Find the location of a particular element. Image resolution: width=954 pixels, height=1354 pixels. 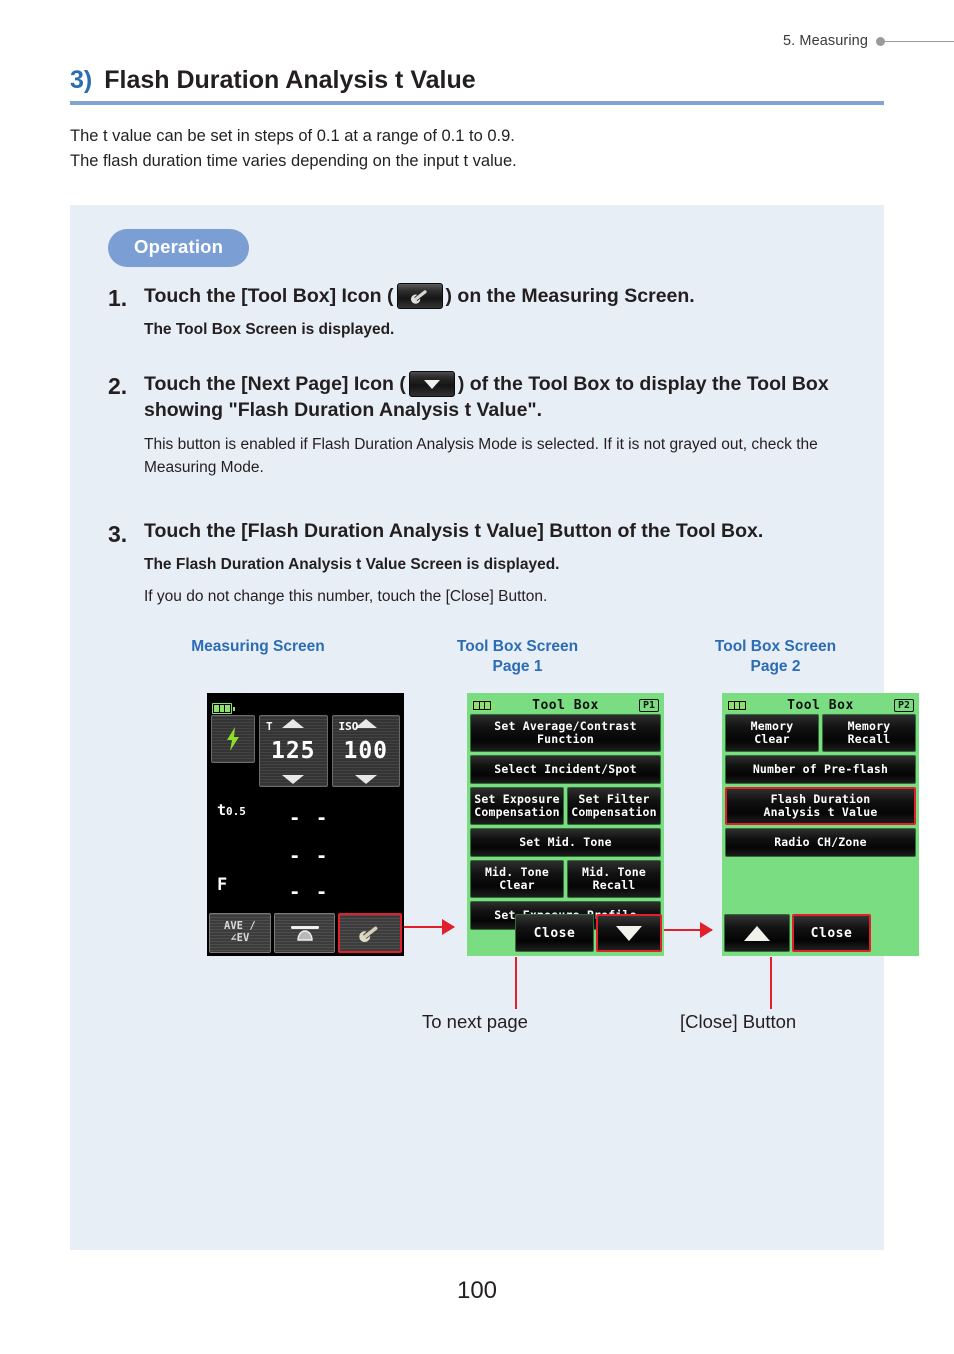

toolbox-page2-tag: P2 is located at coordinates (903, 705).